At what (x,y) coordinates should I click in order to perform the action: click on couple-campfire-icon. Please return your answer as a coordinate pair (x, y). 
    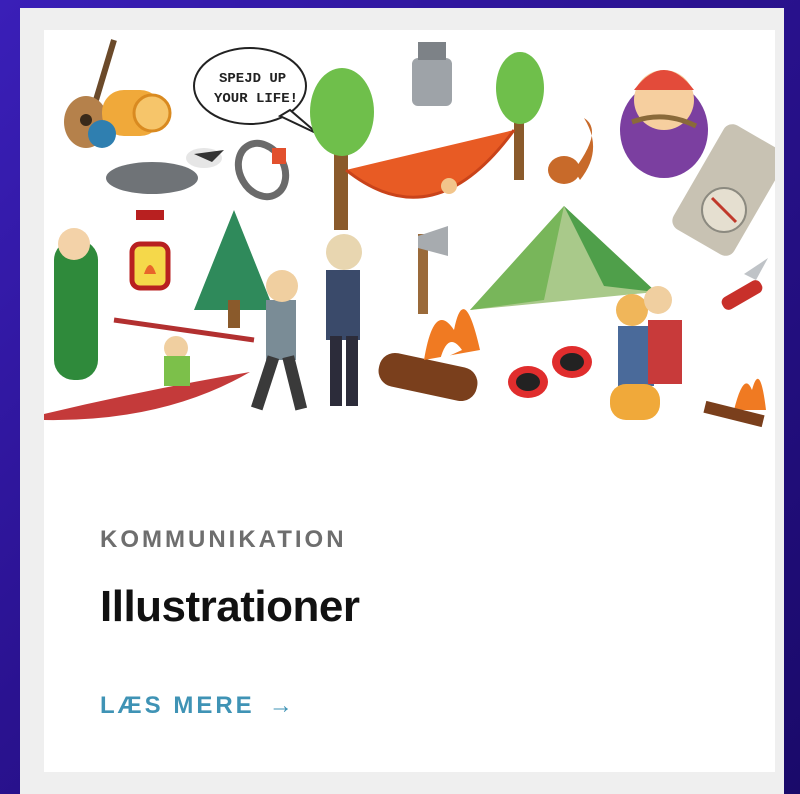
    Looking at the image, I should click on (688, 357).